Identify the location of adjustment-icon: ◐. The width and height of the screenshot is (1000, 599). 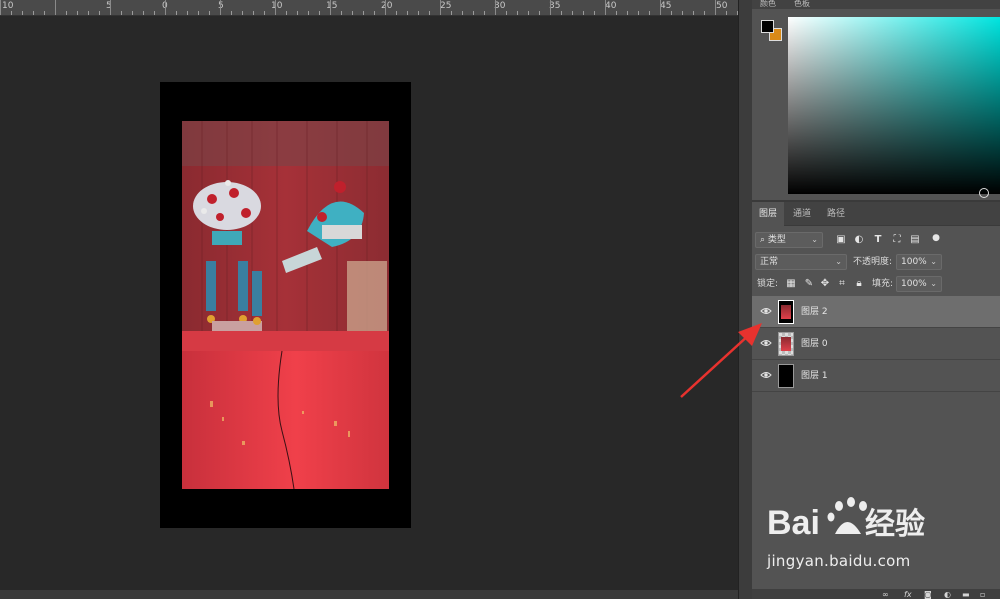
(947, 594).